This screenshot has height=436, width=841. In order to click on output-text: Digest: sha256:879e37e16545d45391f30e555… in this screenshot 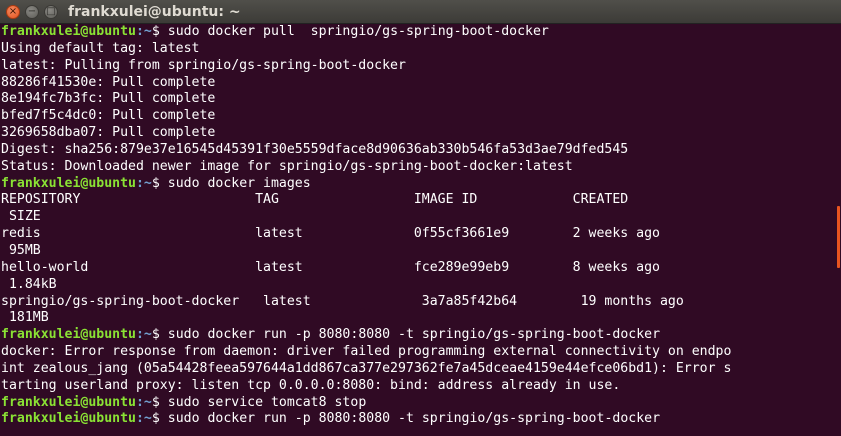, I will do `click(315, 149)`.